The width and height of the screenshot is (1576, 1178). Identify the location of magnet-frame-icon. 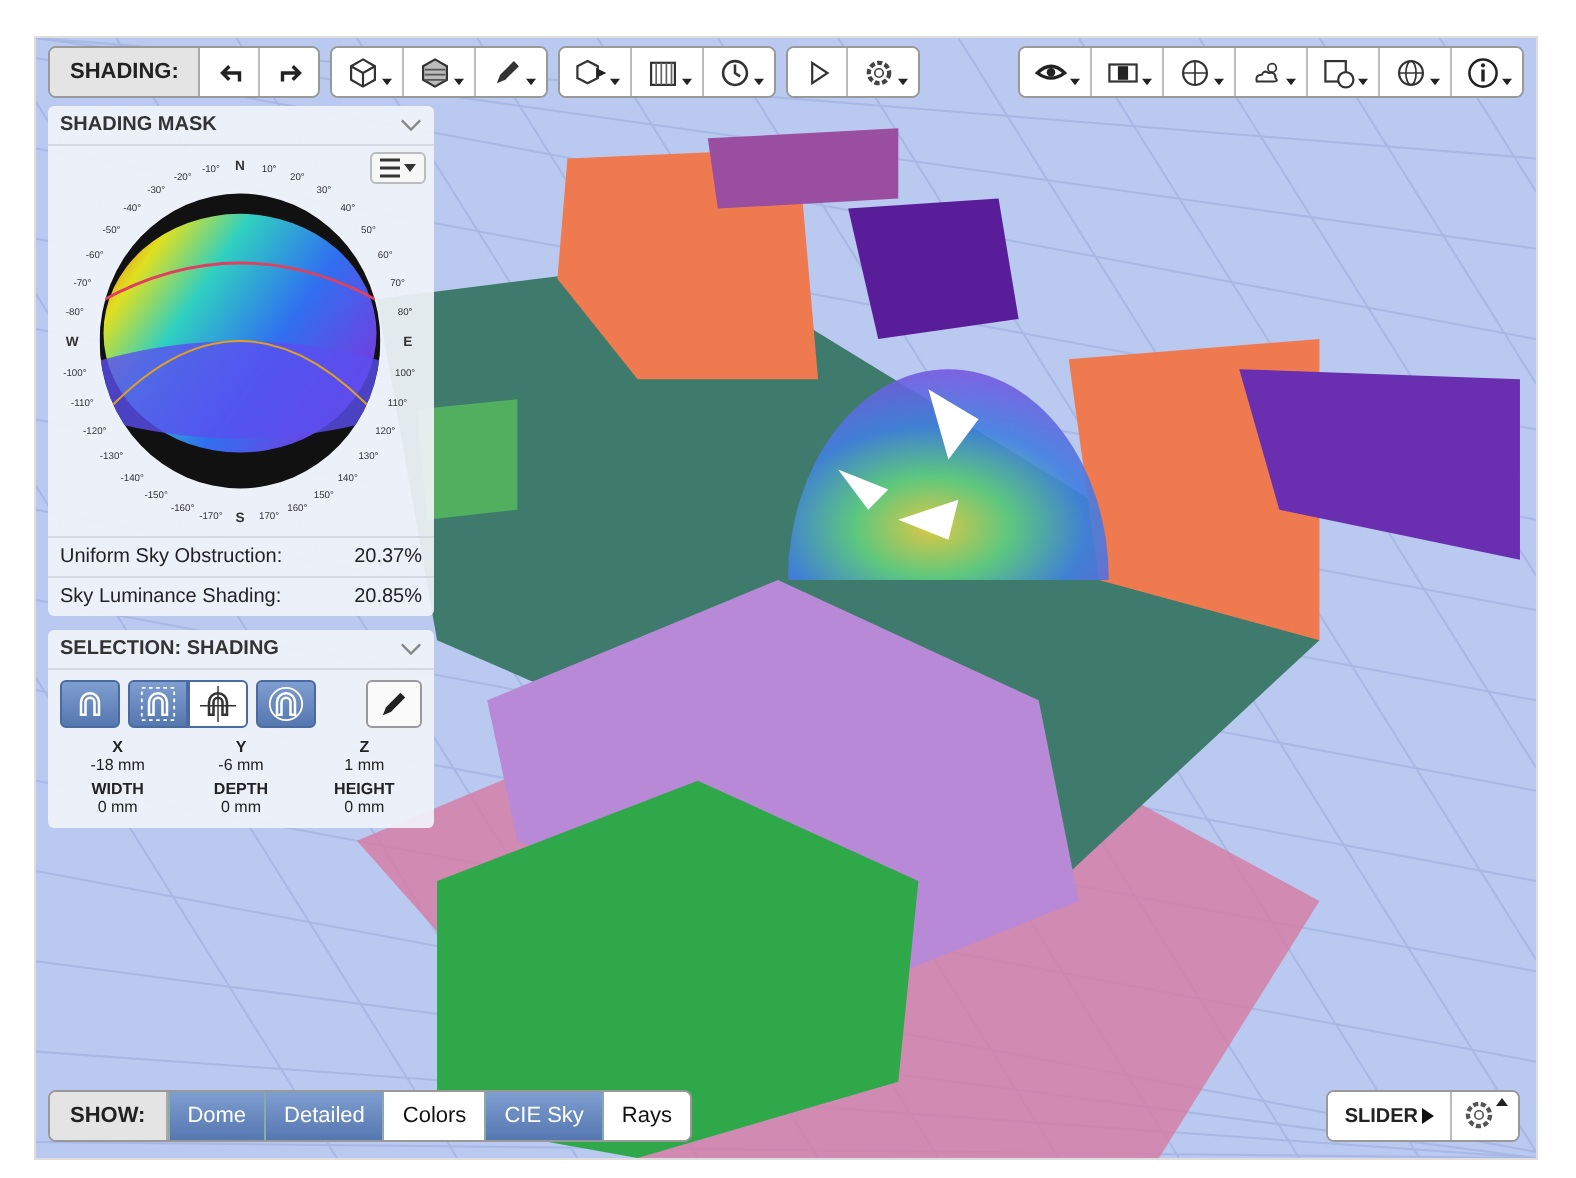
(158, 704).